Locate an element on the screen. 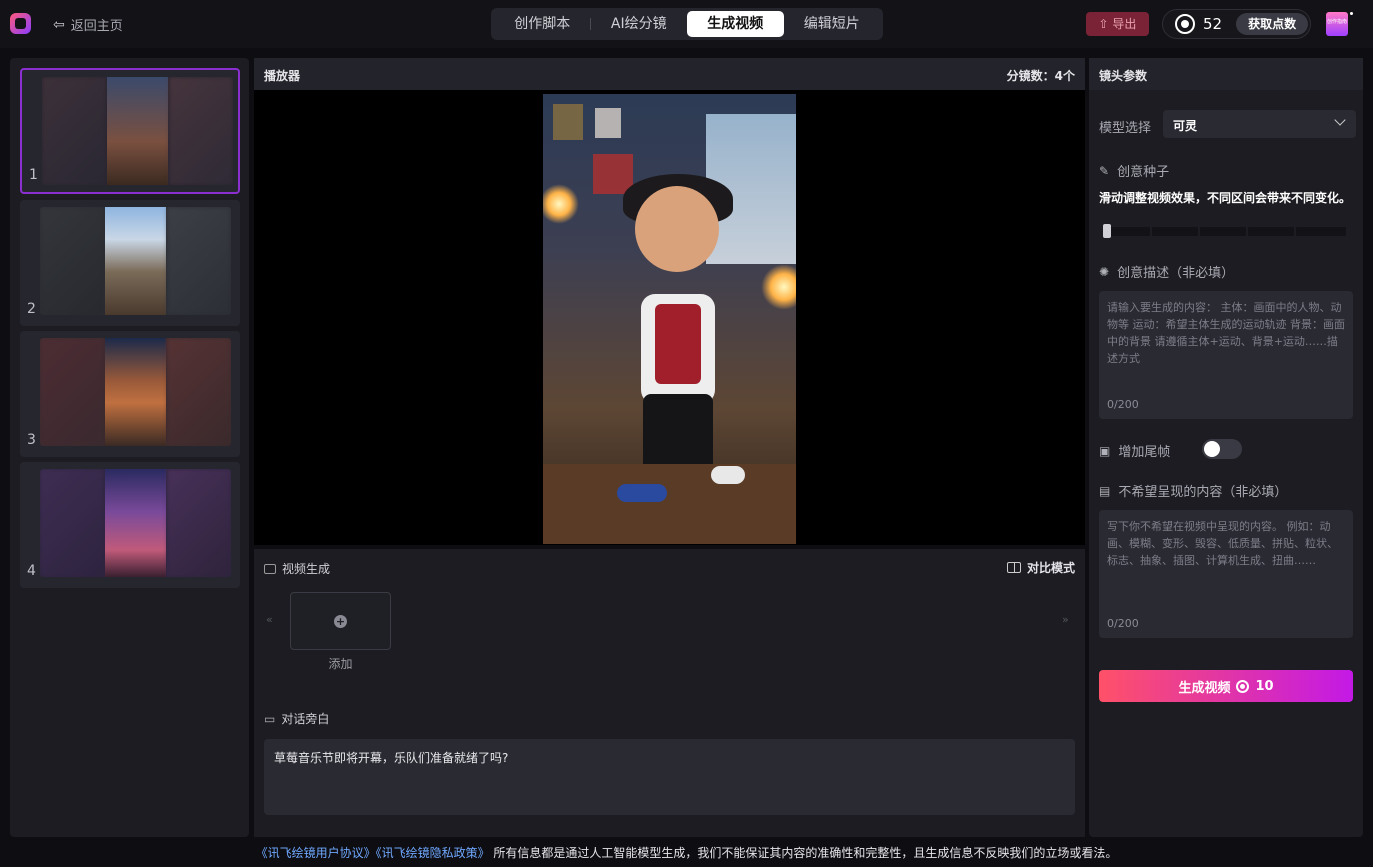 The image size is (1373, 867). tab-storyboard: AI绘分镜 is located at coordinates (639, 24).